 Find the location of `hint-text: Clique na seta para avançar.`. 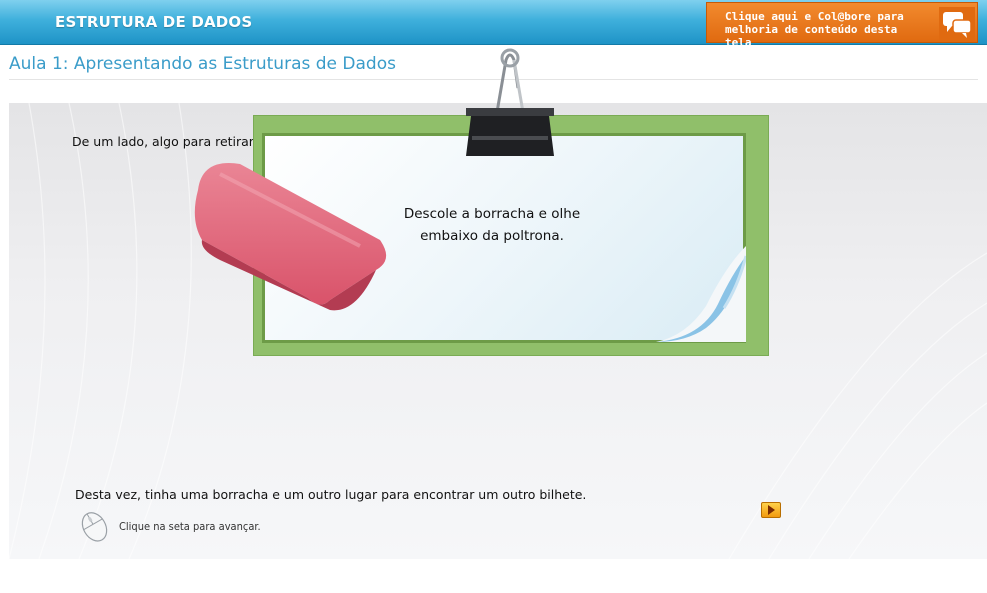

hint-text: Clique na seta para avançar. is located at coordinates (190, 526).